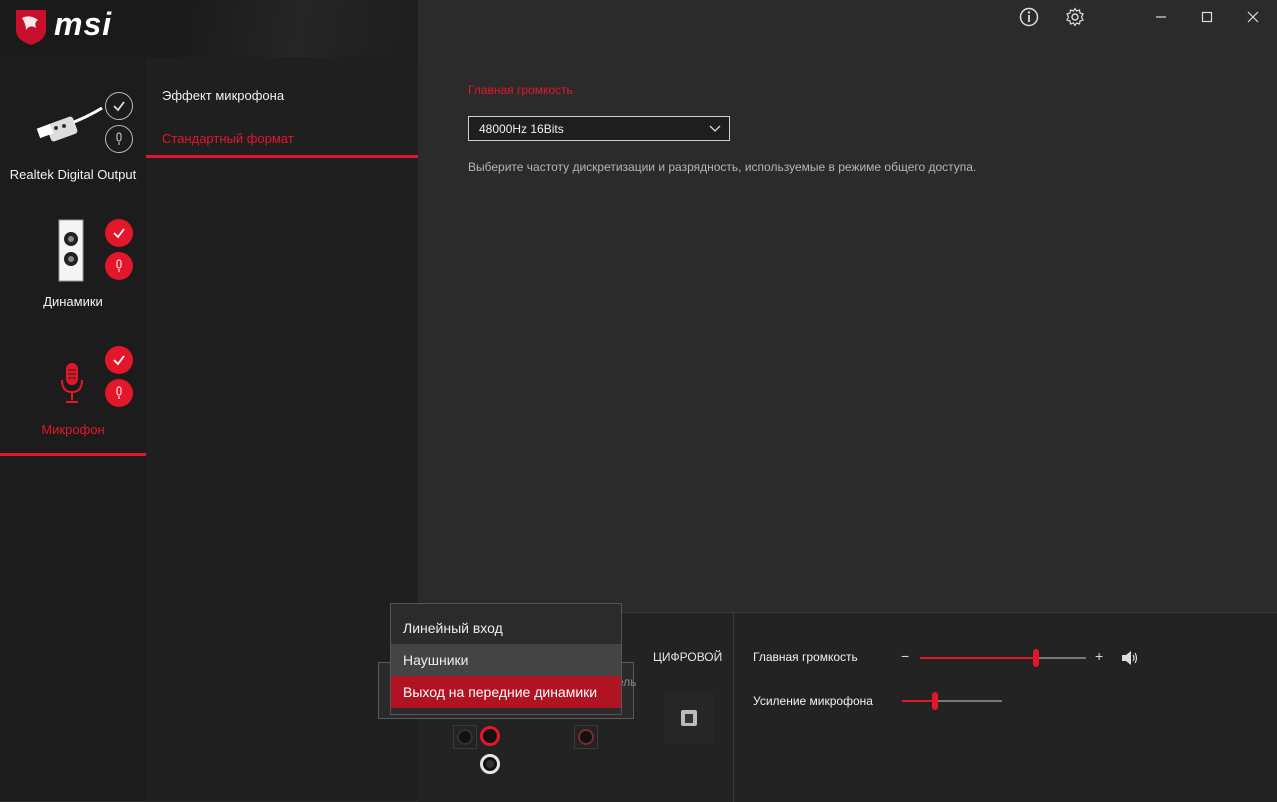 This screenshot has width=1277, height=802. What do you see at coordinates (83, 24) in the screenshot?
I see `brand-logo-text: msi` at bounding box center [83, 24].